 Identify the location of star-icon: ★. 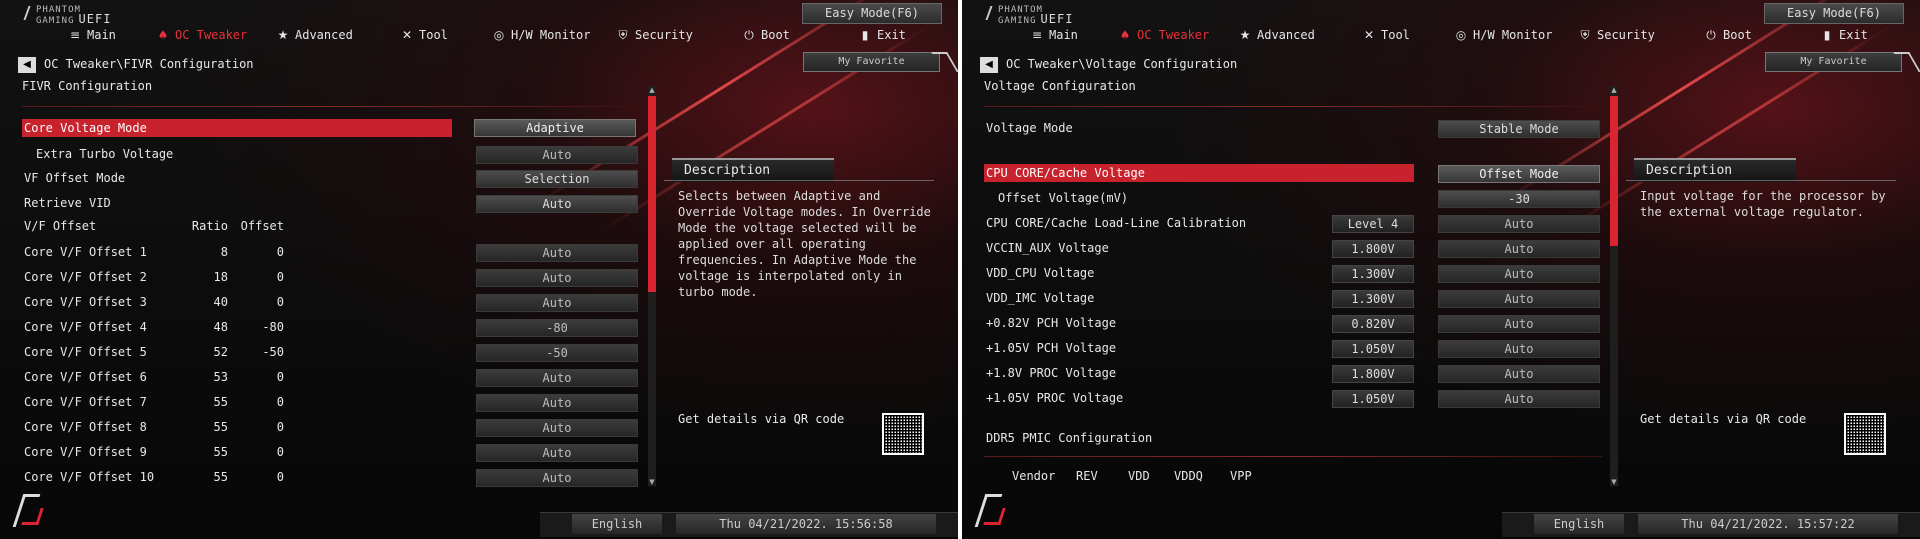
(283, 35).